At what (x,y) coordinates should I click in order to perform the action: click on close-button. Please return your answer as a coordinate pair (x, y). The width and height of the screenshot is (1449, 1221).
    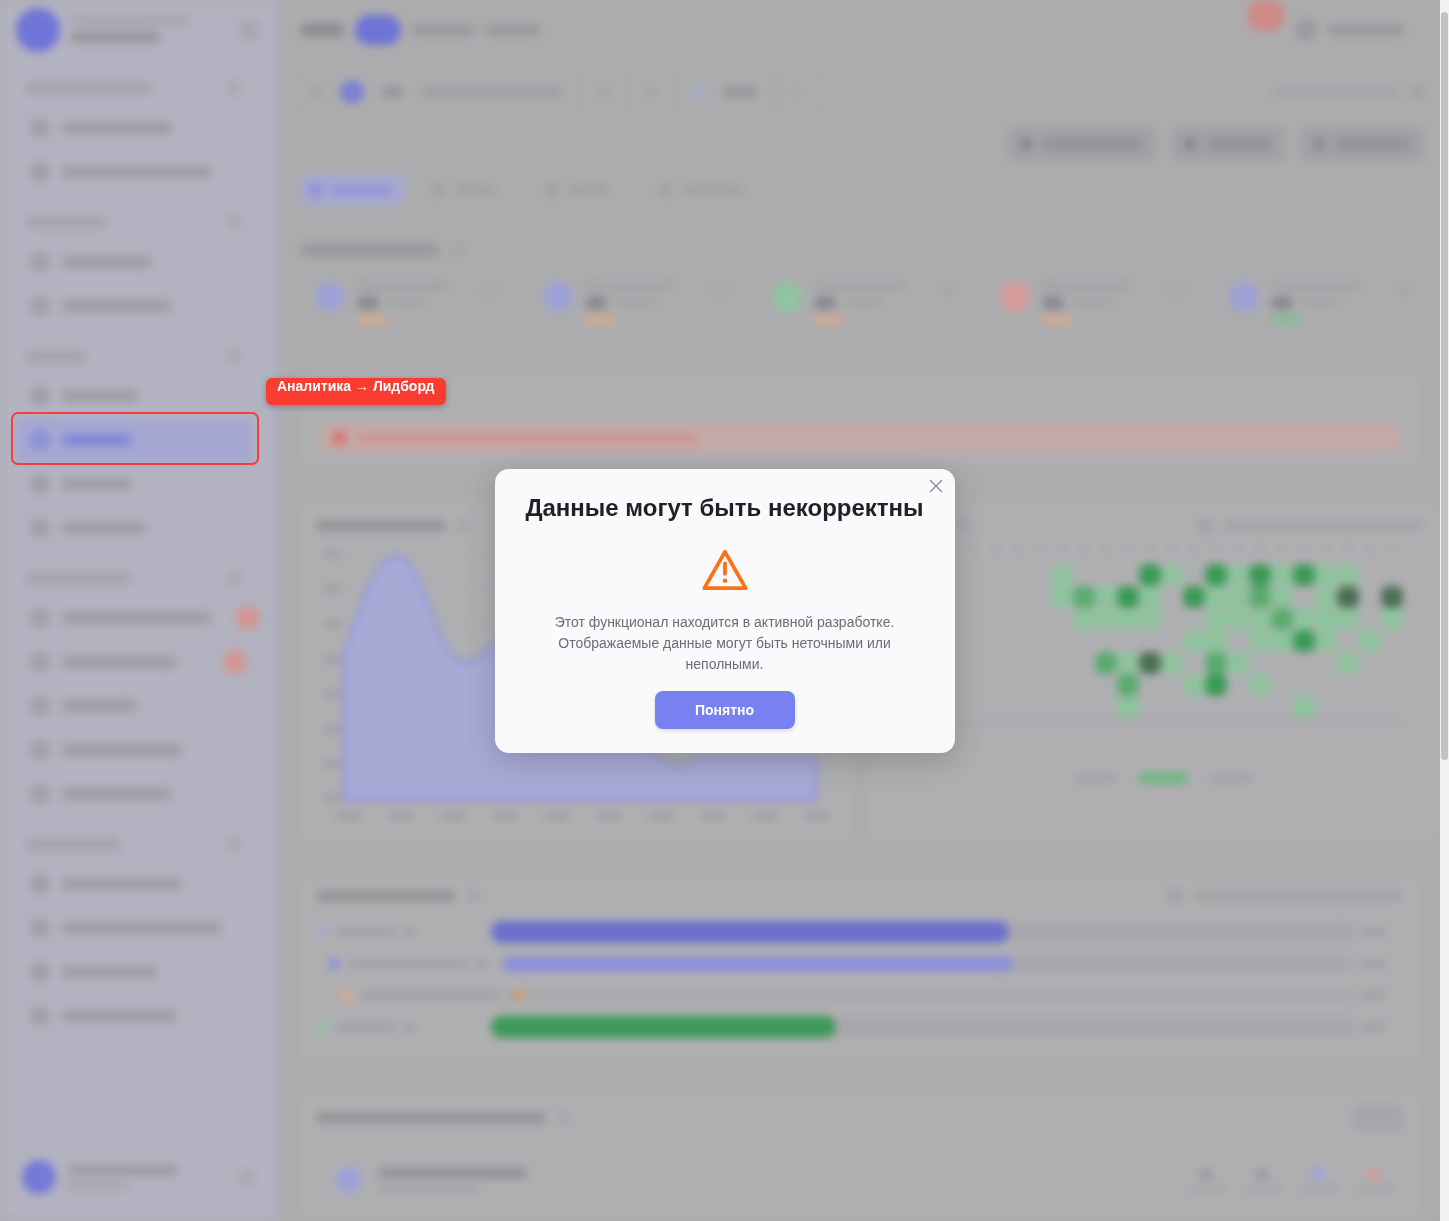
    Looking at the image, I should click on (935, 485).